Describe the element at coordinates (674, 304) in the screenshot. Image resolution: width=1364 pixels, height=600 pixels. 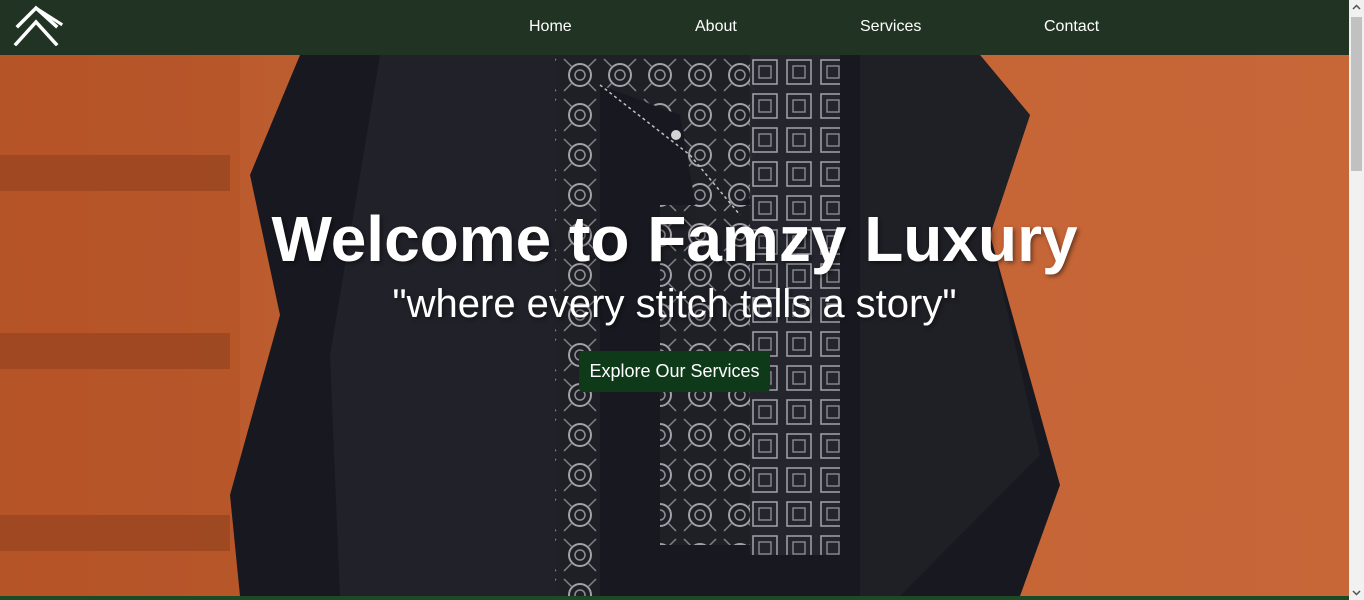
I see `hero-subtitle: "where every stitch tells a story"` at that location.